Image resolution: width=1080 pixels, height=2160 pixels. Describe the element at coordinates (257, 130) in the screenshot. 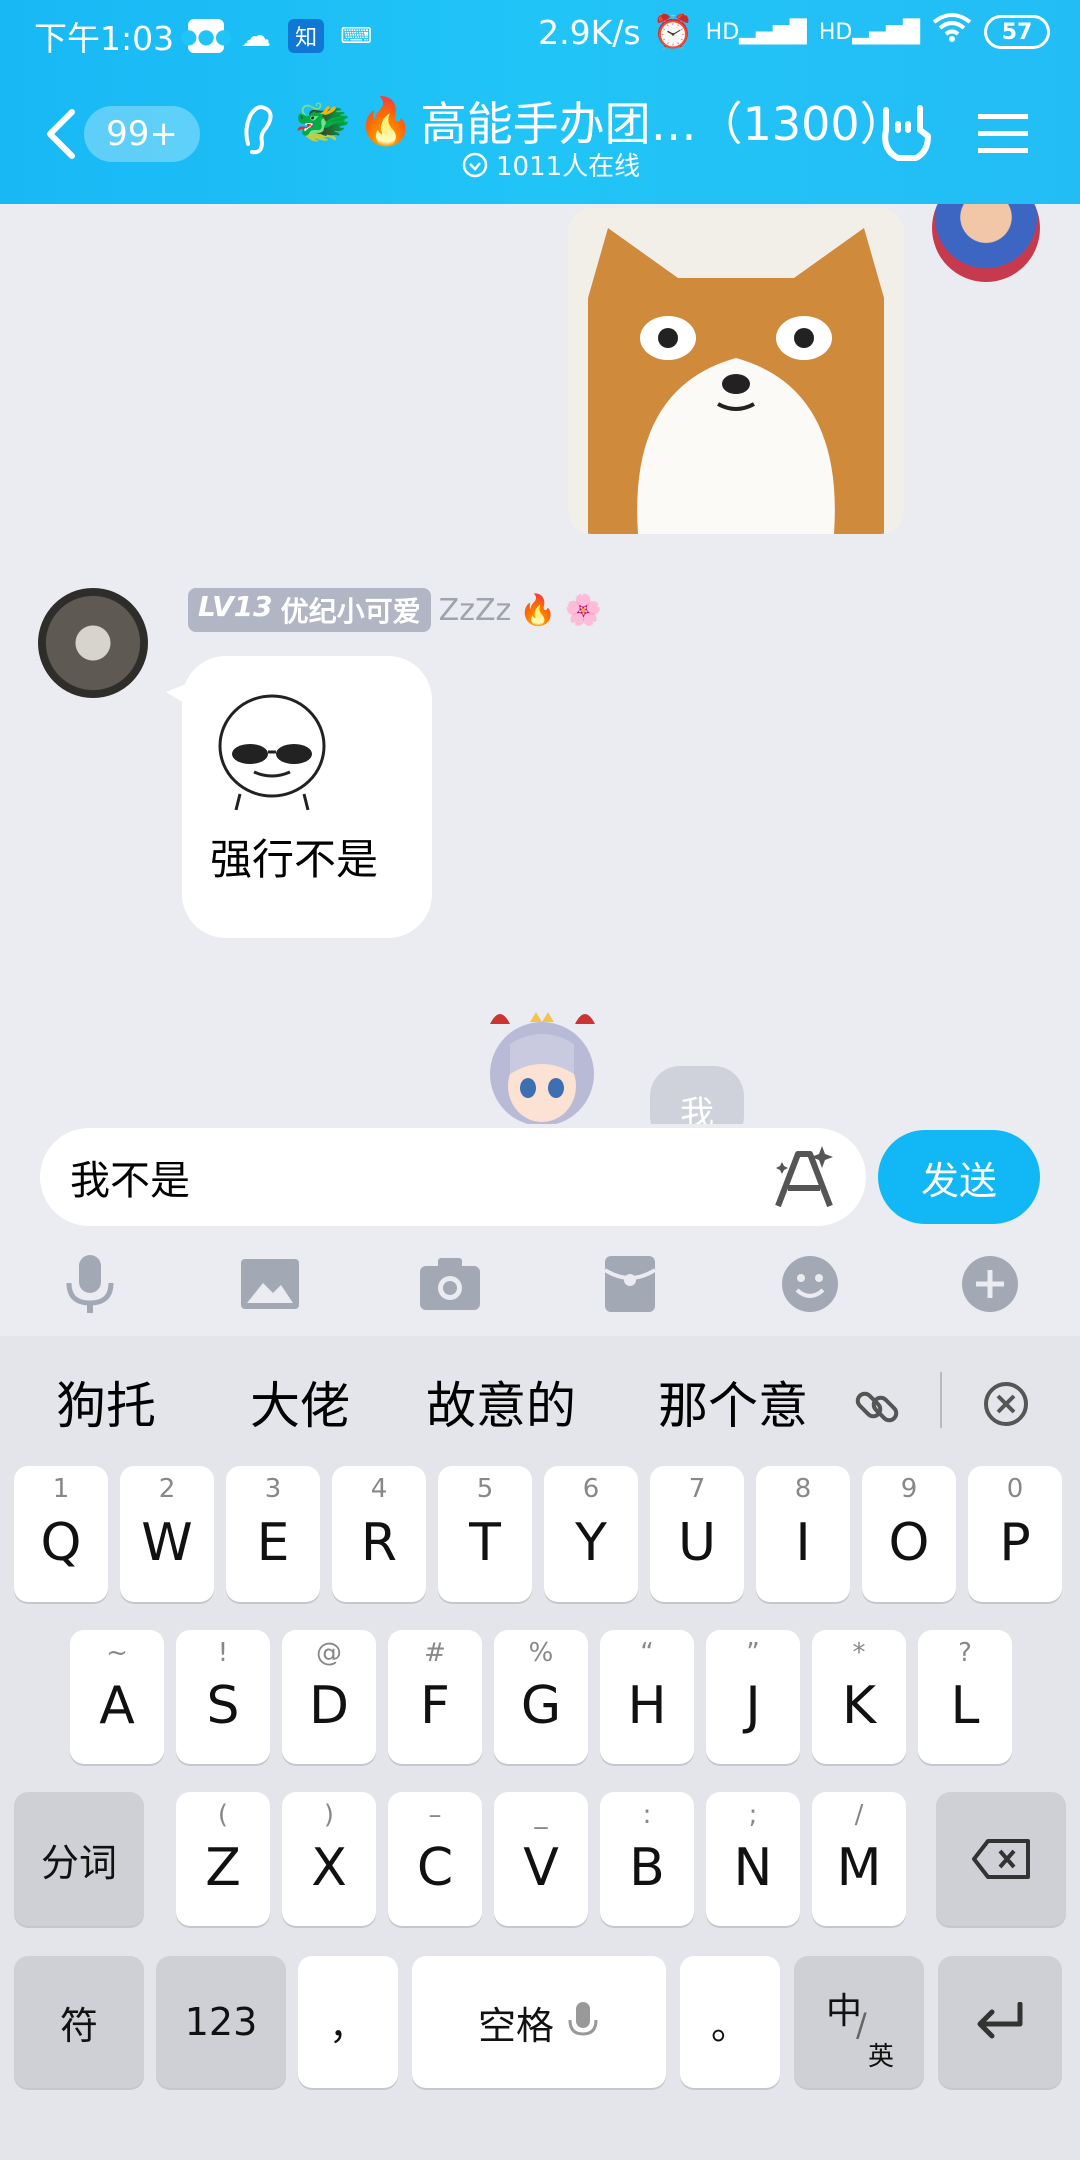

I see `ear-icon` at that location.